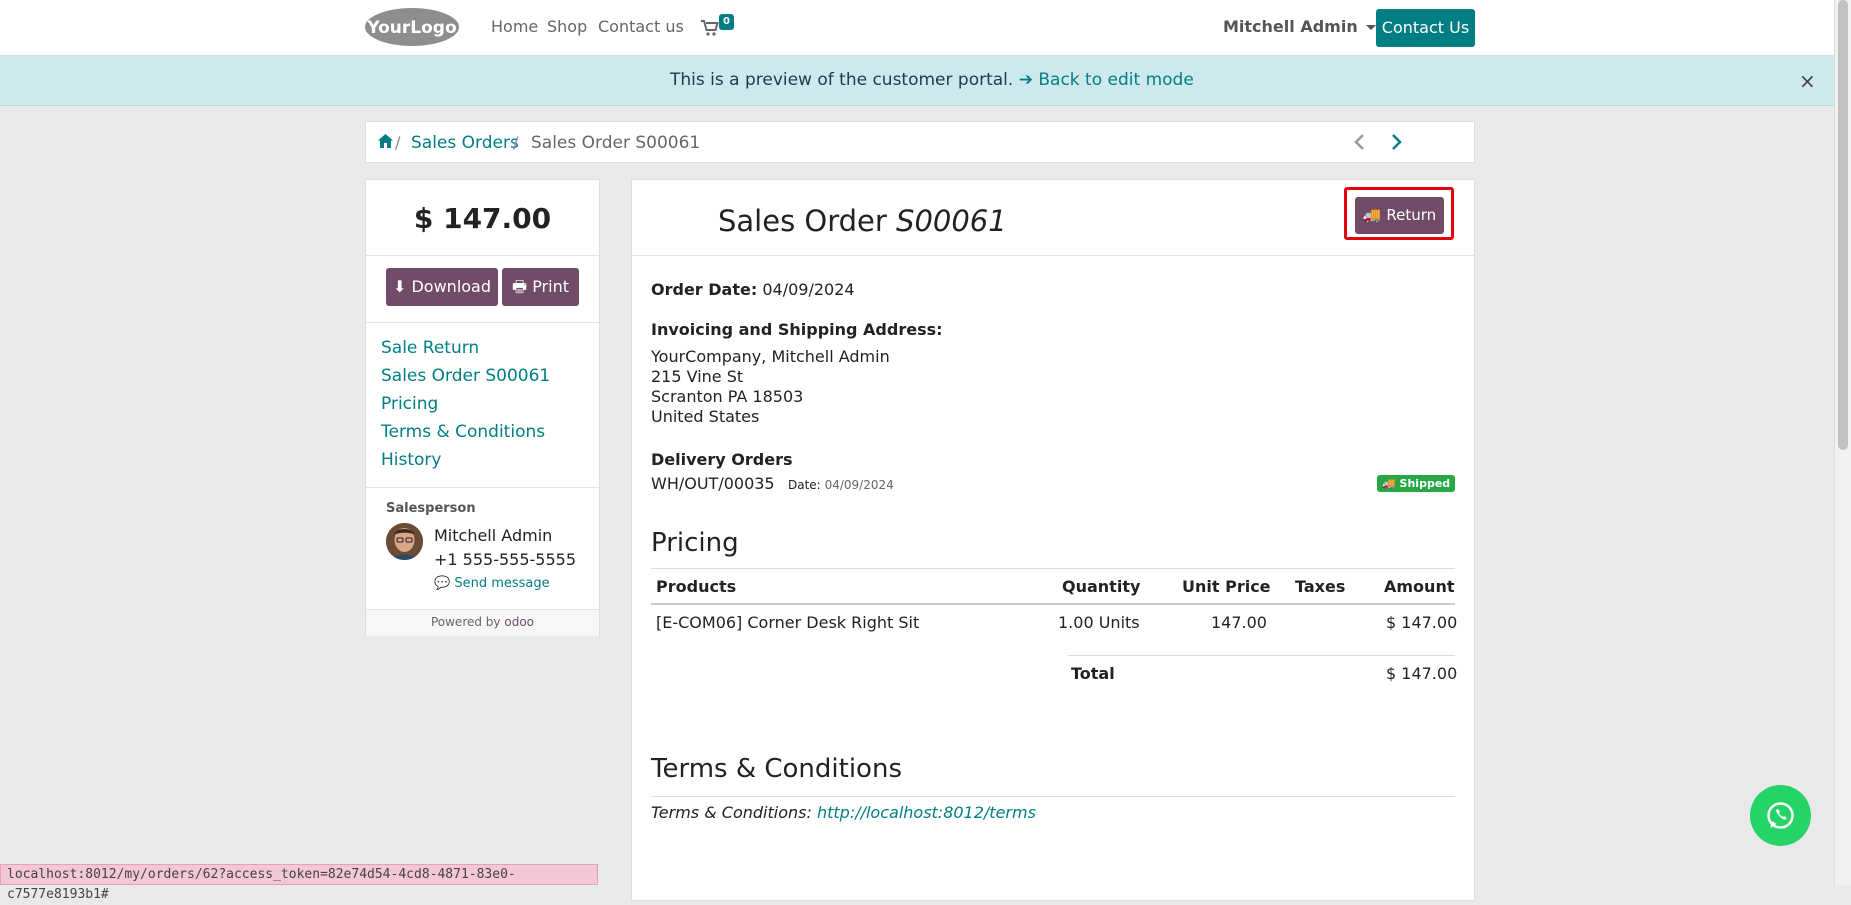 The width and height of the screenshot is (1851, 905). What do you see at coordinates (550, 286) in the screenshot?
I see `print-label: Print` at bounding box center [550, 286].